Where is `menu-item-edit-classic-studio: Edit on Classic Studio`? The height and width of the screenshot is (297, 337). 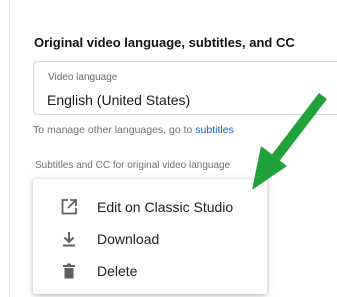
menu-item-edit-classic-studio: Edit on Classic Studio is located at coordinates (150, 207).